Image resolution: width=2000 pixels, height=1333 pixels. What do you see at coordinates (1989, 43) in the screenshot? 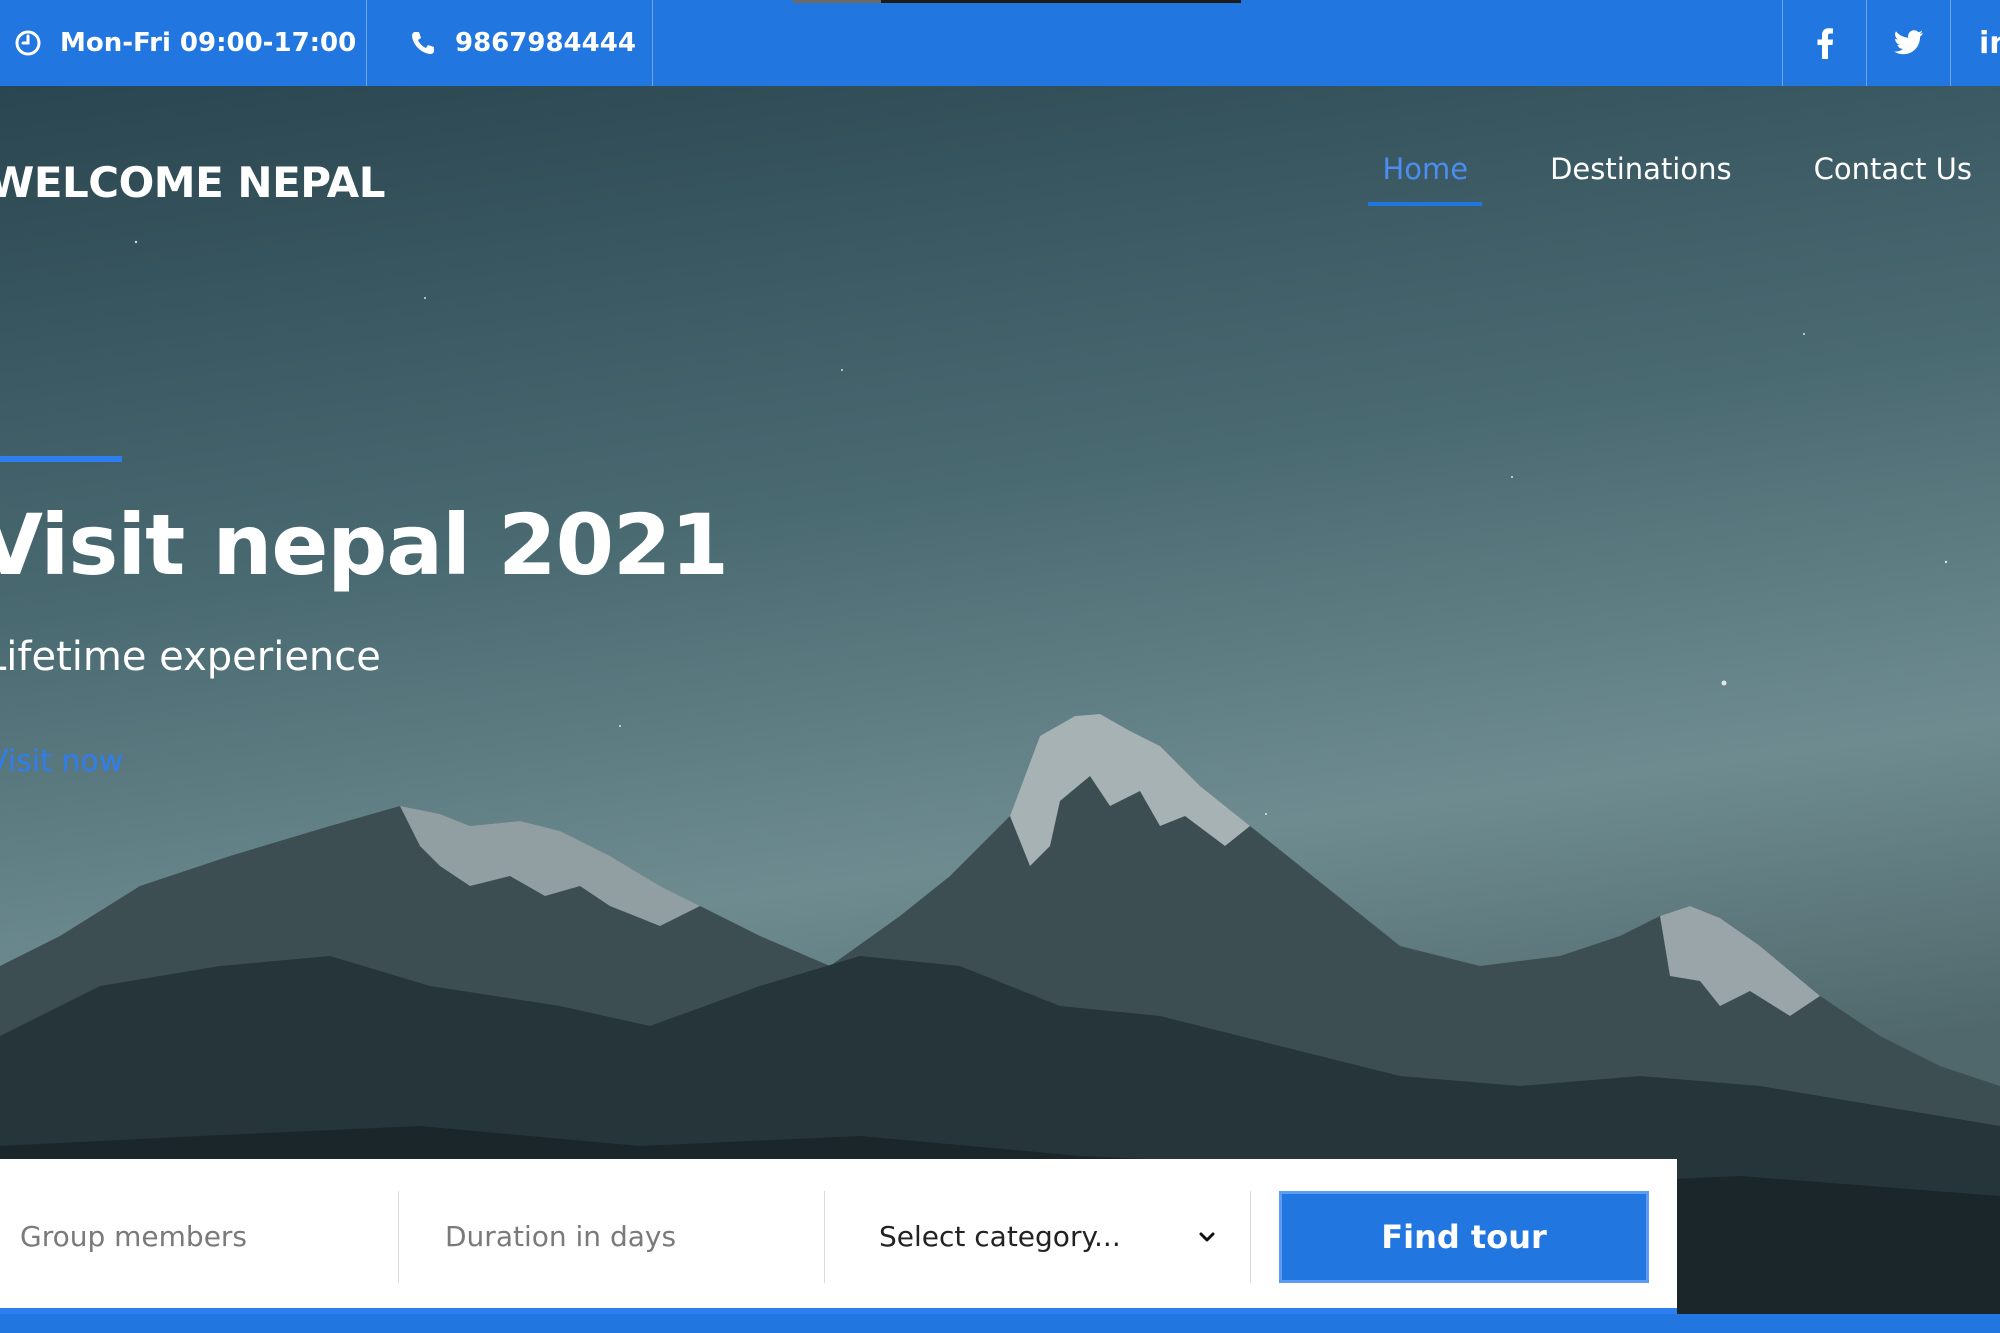
I see `linkedin-glyph: in` at bounding box center [1989, 43].